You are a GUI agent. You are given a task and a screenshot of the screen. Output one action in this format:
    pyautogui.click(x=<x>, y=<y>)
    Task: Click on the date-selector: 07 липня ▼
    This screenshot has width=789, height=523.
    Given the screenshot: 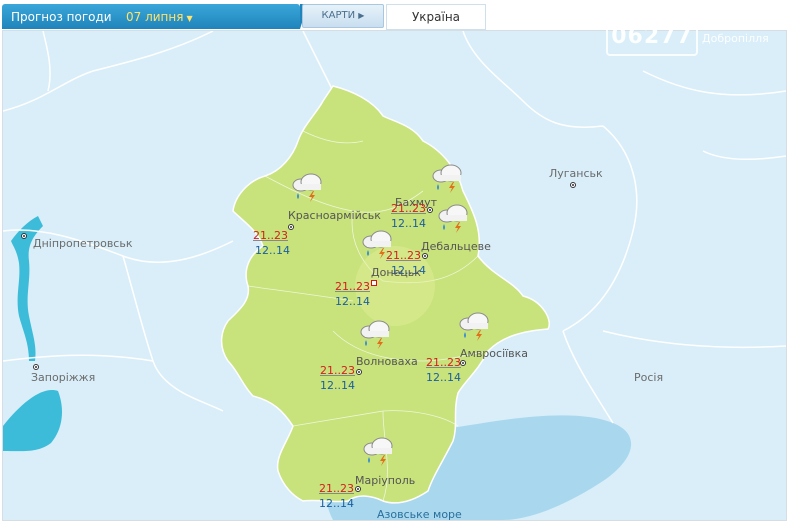 What is the action you would take?
    pyautogui.click(x=159, y=17)
    